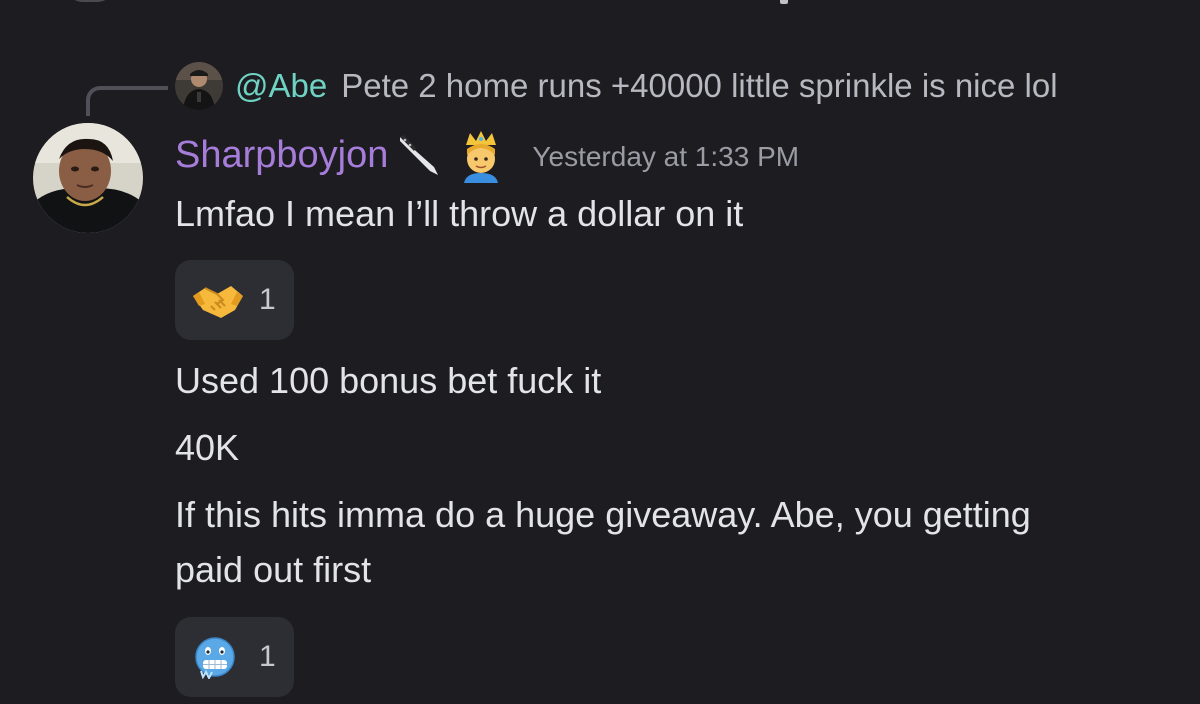 This screenshot has width=1200, height=704. Describe the element at coordinates (784, 2) in the screenshot. I see `previous-message-text-fragment` at that location.